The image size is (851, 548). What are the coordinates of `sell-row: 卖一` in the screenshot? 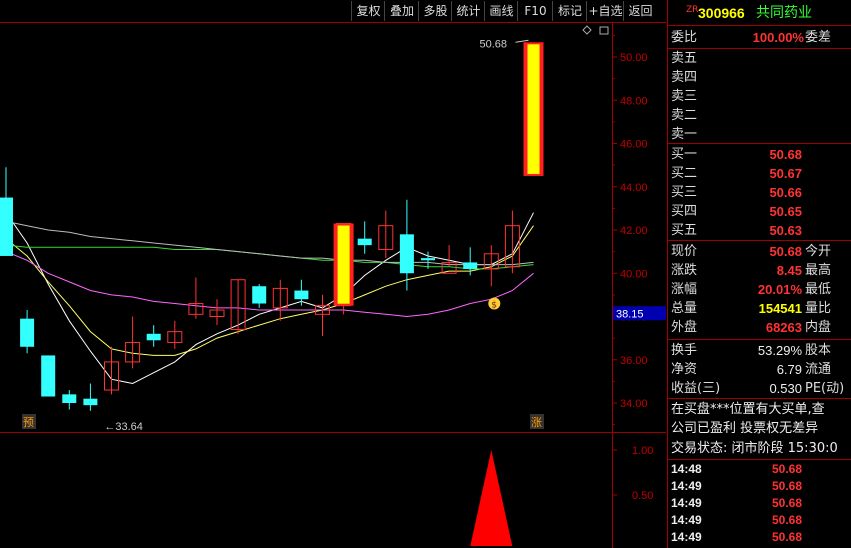 It's located at (759, 134).